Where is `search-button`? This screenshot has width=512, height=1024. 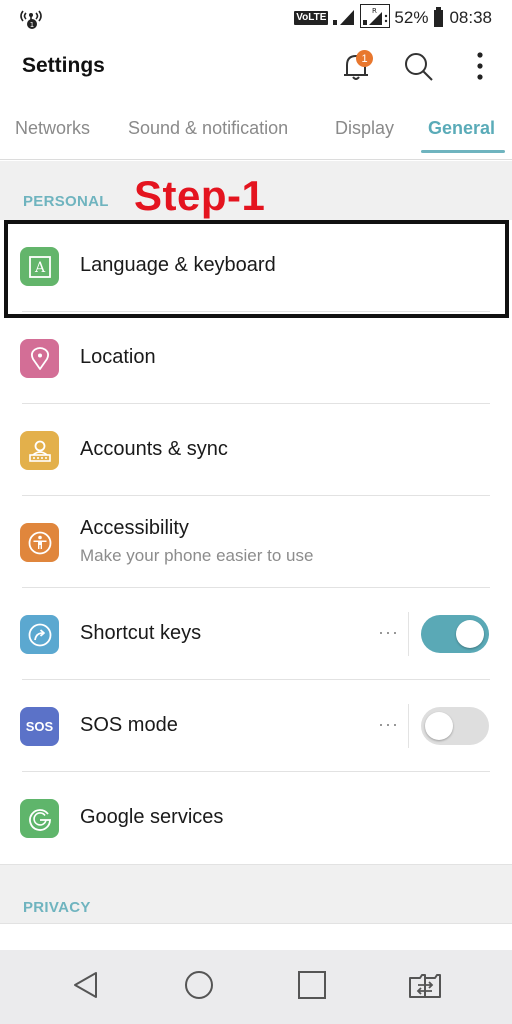
search-button is located at coordinates (418, 68).